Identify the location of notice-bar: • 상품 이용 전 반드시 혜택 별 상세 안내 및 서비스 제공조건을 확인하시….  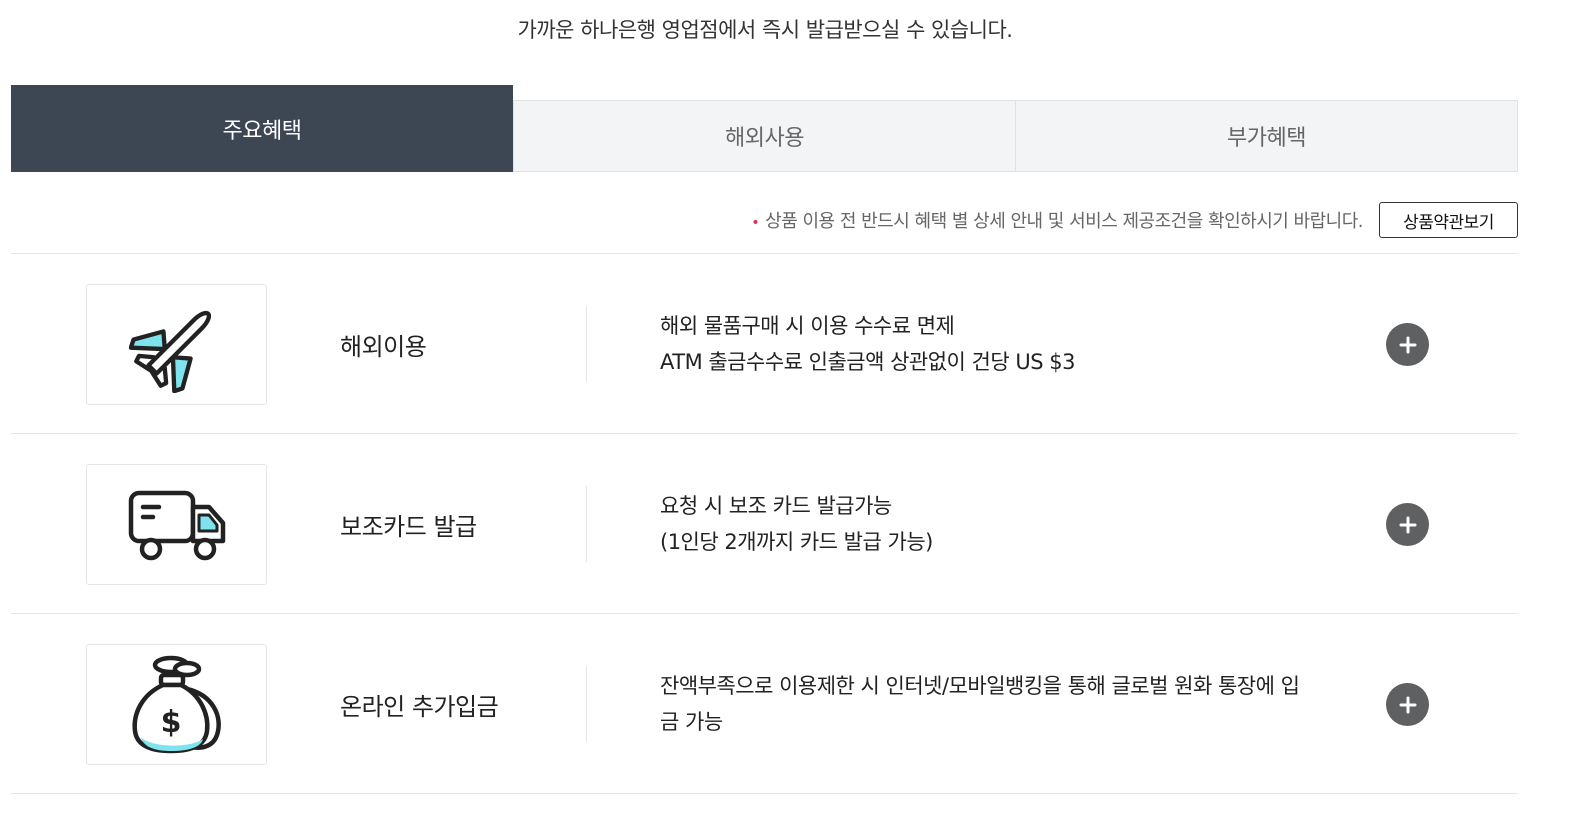
(1134, 220).